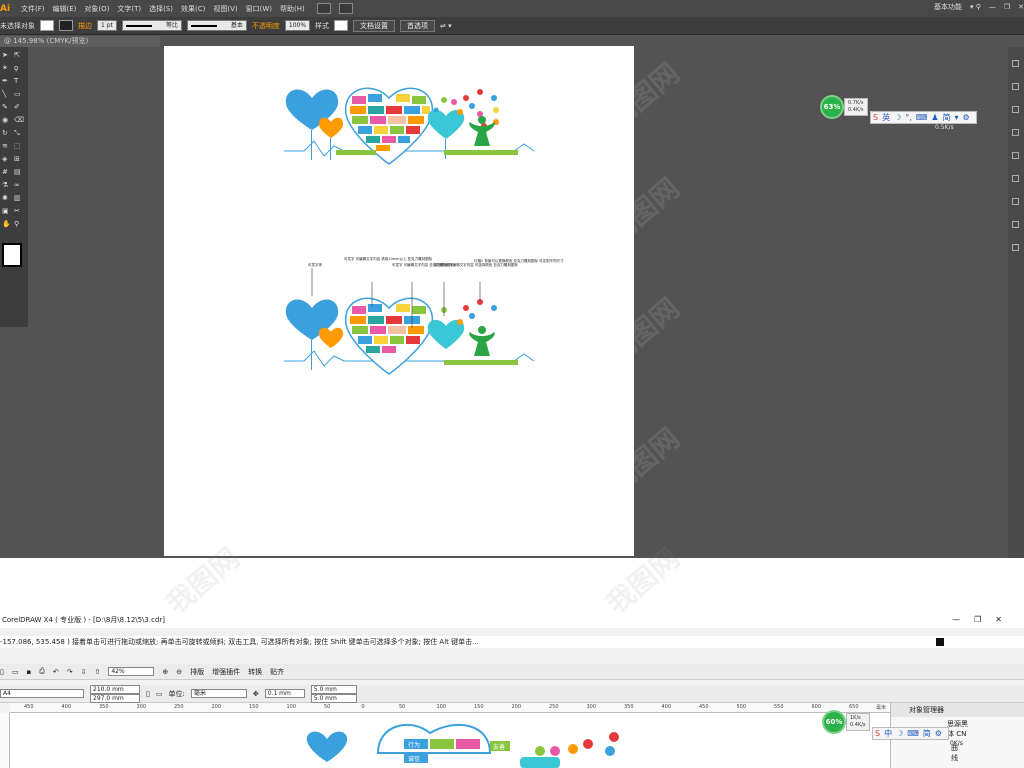 The height and width of the screenshot is (768, 1024). I want to click on menu-edit: 编辑(E), so click(65, 9).